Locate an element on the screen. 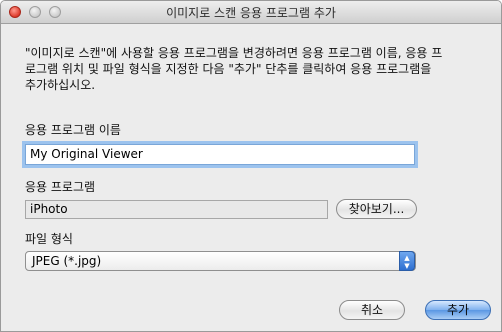  cancel-button: 취소 is located at coordinates (372, 310).